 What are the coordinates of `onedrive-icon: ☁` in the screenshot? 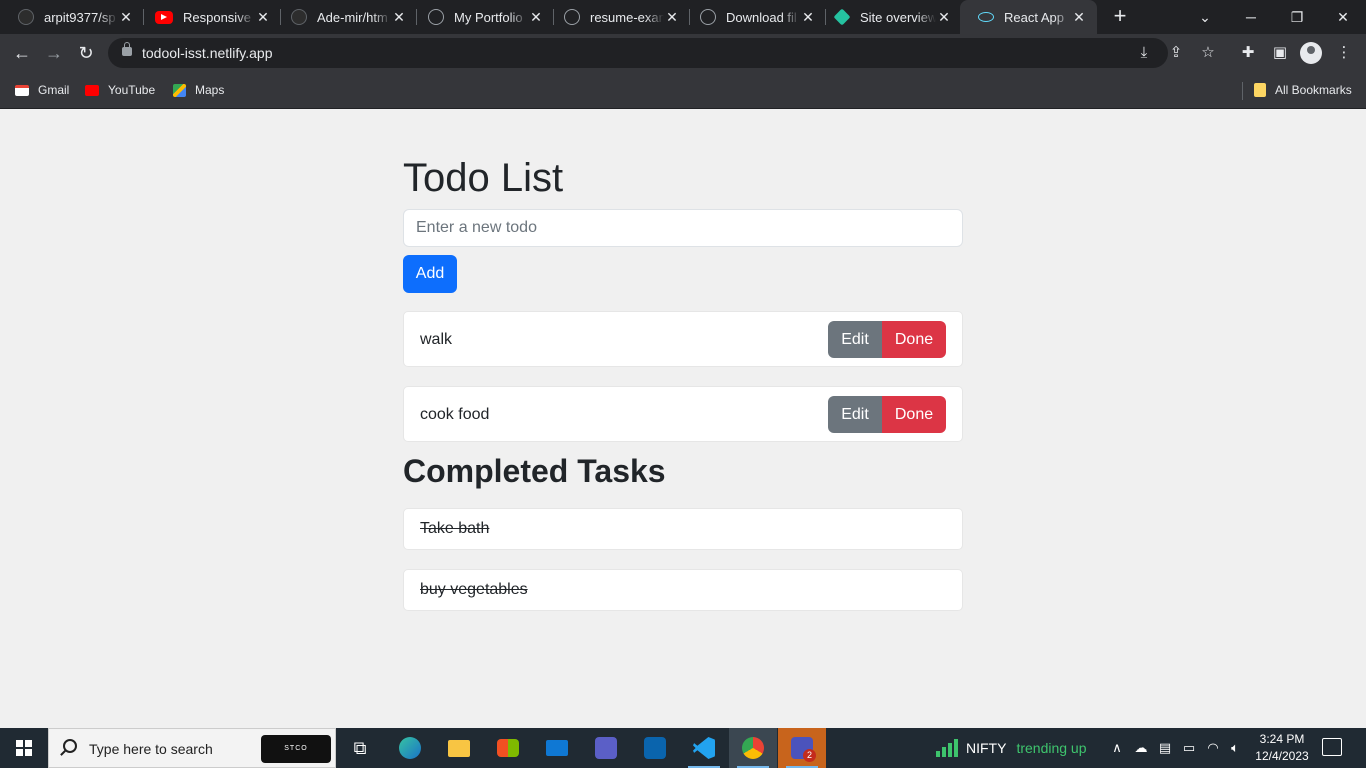 It's located at (1141, 748).